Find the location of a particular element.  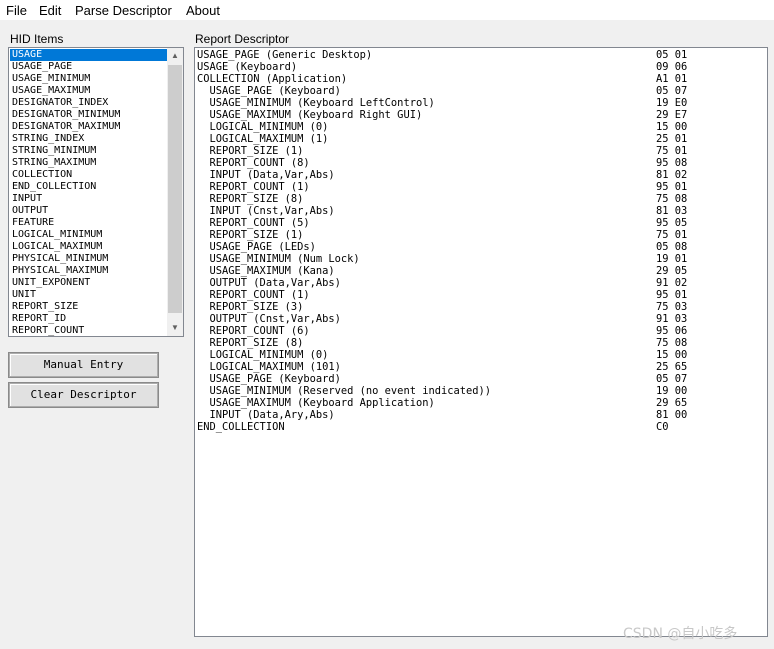

list-item: DESIGNATOR_MAXIMUM is located at coordinates (88, 127).